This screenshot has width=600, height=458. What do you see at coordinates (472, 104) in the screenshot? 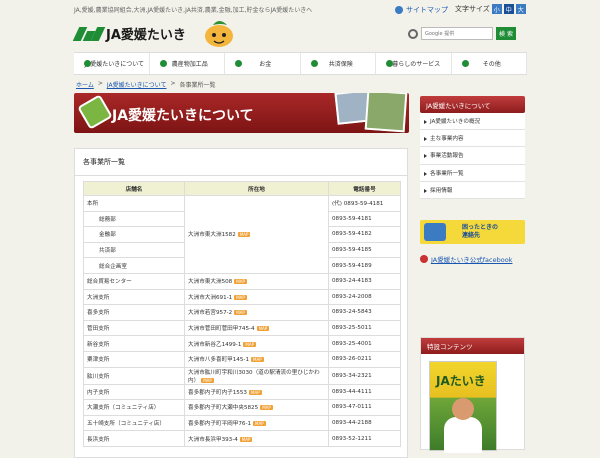
I see `sidebar-header: JA愛媛たいきについて` at bounding box center [472, 104].